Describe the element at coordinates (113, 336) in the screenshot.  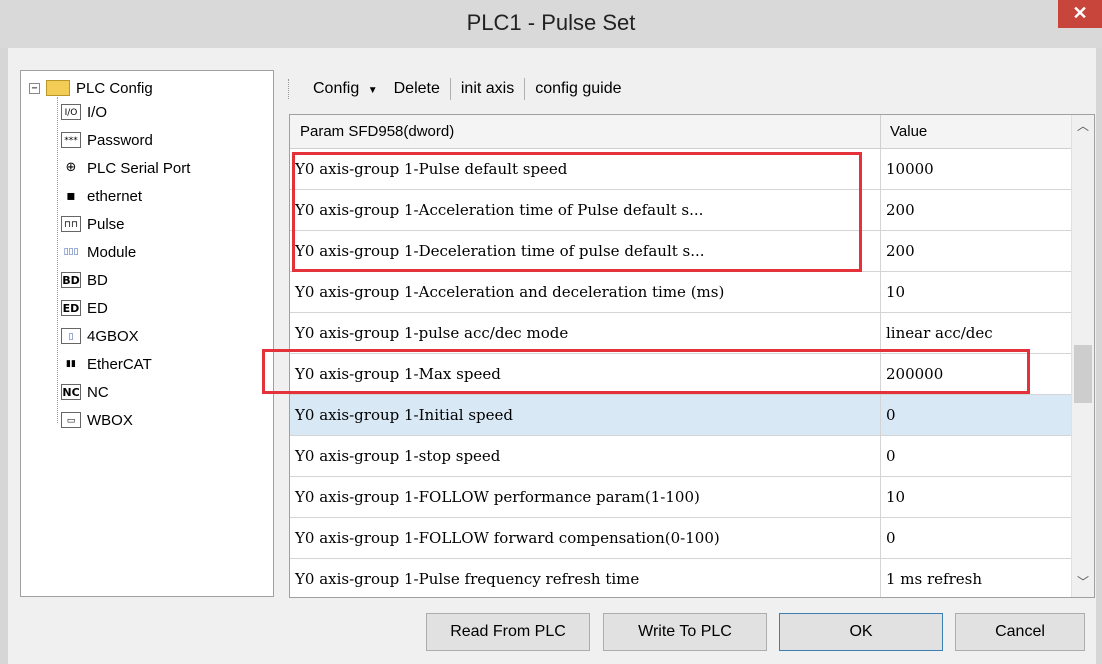
I see `tree-item-label: 4GBOX` at that location.